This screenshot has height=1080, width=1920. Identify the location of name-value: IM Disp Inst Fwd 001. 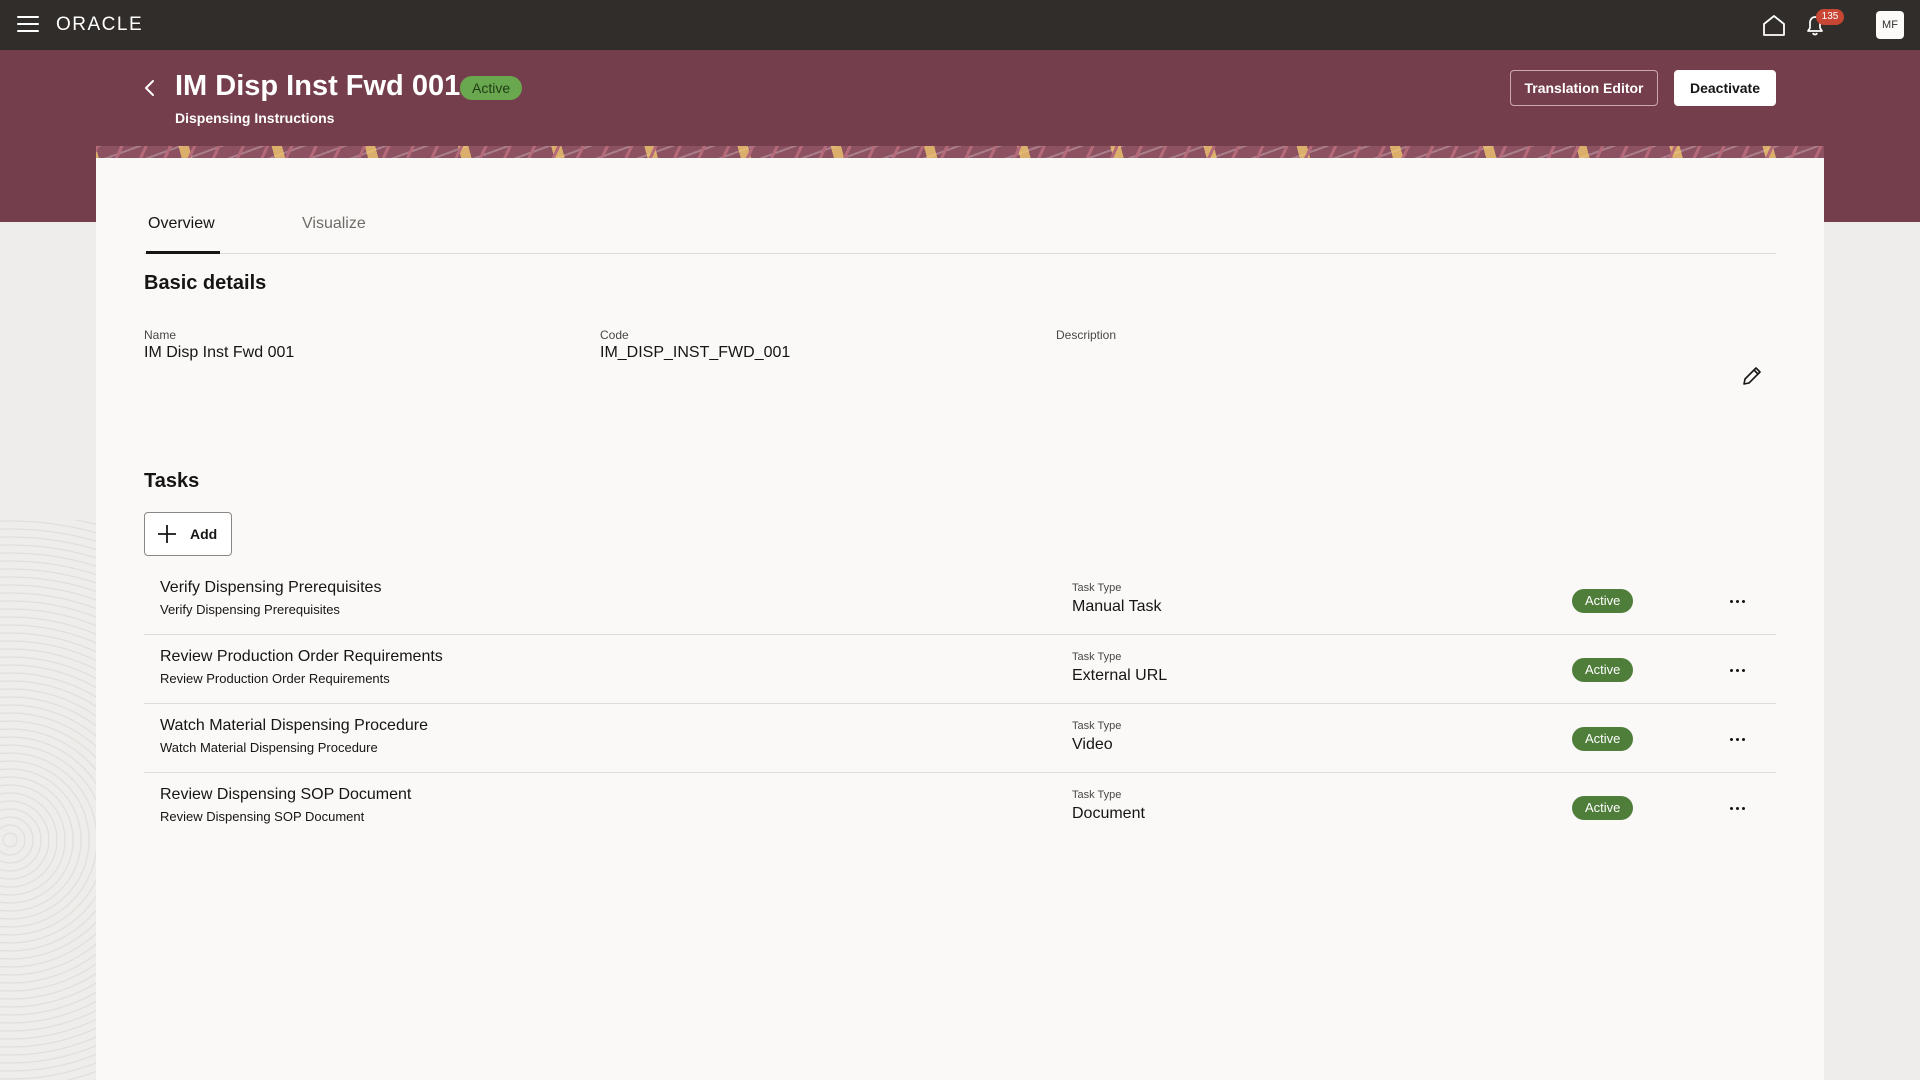
(219, 352).